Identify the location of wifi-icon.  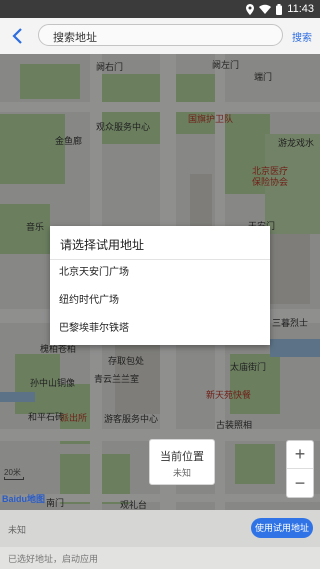
(265, 9).